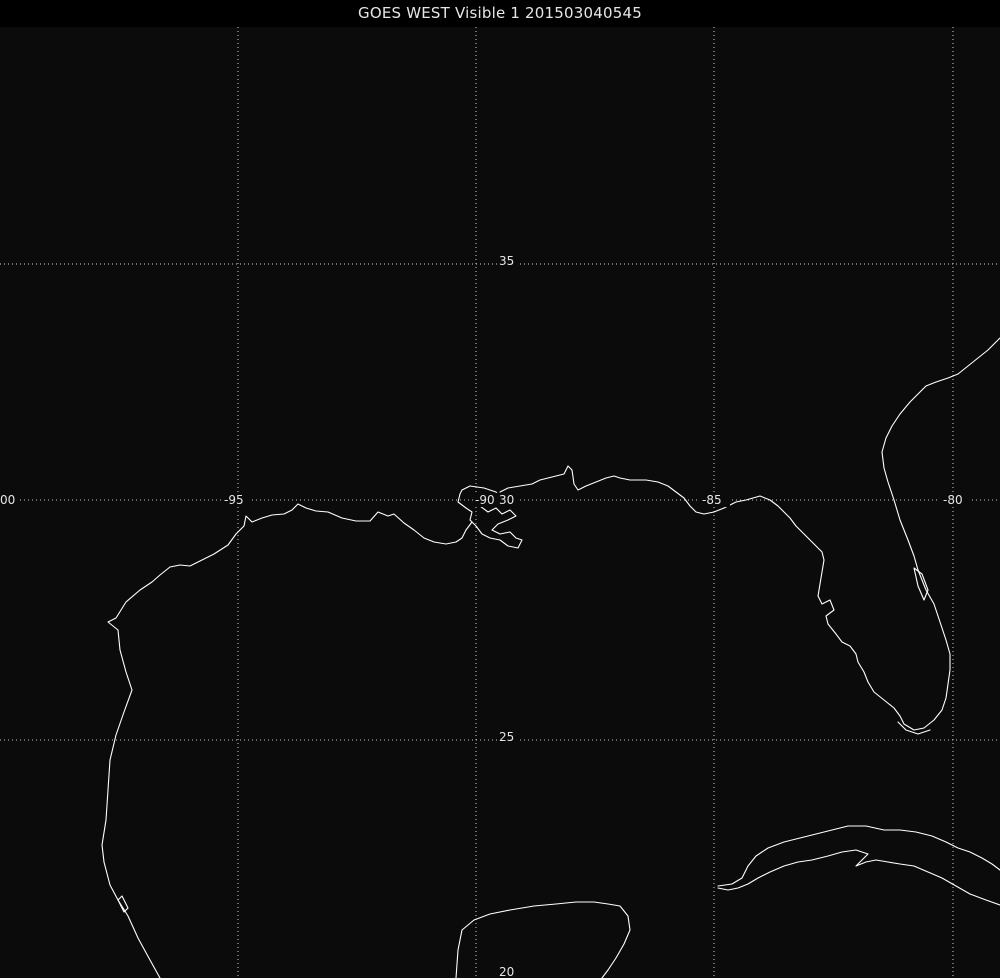 The image size is (1000, 978). I want to click on lat-label-35: 35, so click(506, 261).